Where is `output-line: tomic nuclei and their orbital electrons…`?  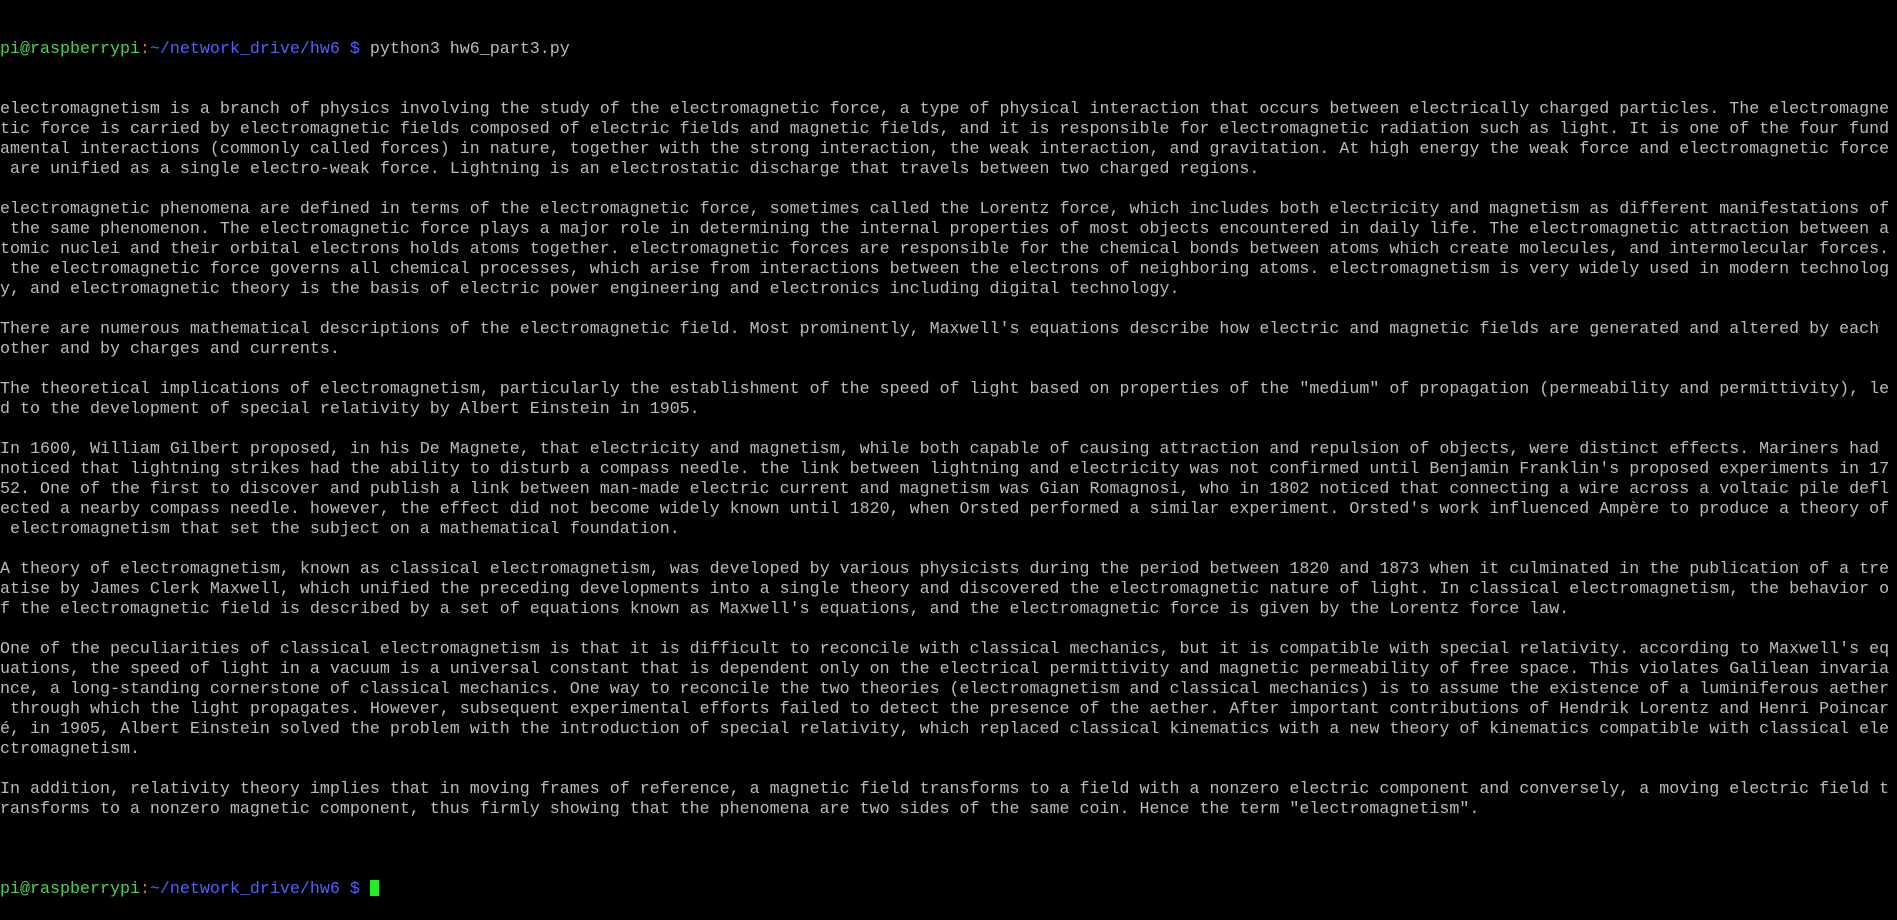
output-line: tomic nuclei and their orbital electrons… is located at coordinates (945, 249).